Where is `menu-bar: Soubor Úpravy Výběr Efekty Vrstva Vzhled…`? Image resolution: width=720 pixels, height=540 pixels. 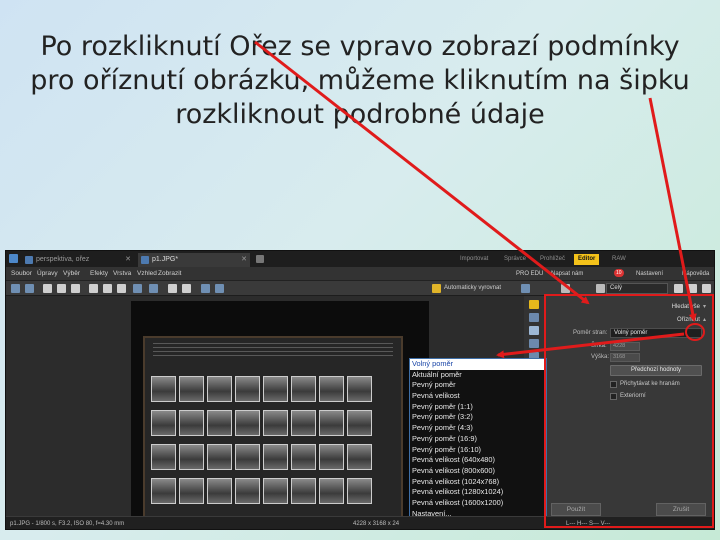 menu-bar: Soubor Úpravy Výběr Efekty Vrstva Vzhled… is located at coordinates (360, 274).